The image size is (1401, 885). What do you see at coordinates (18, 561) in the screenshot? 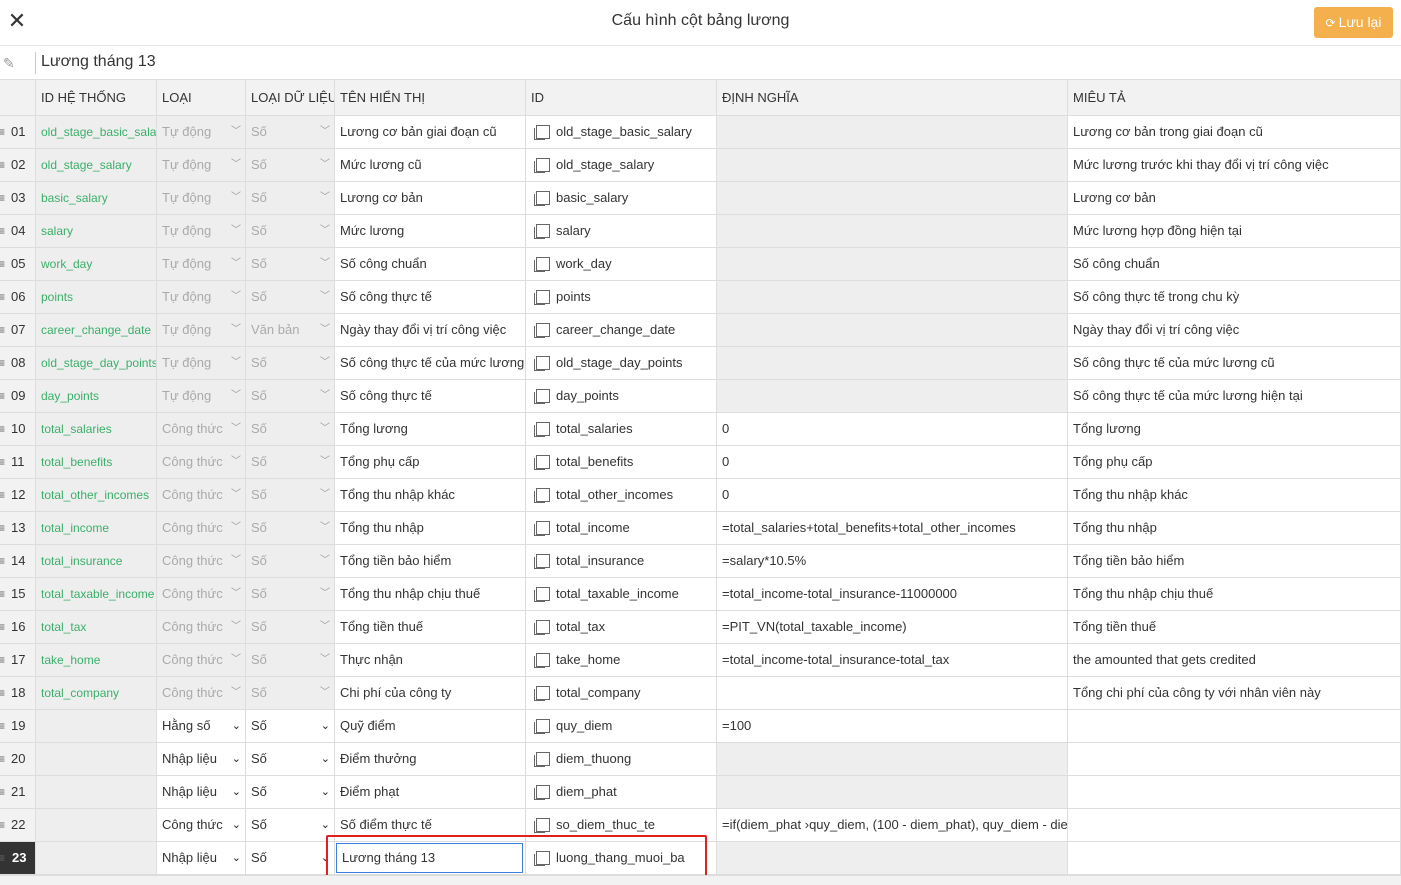
I see `row-number-cell: ≡ 14` at bounding box center [18, 561].